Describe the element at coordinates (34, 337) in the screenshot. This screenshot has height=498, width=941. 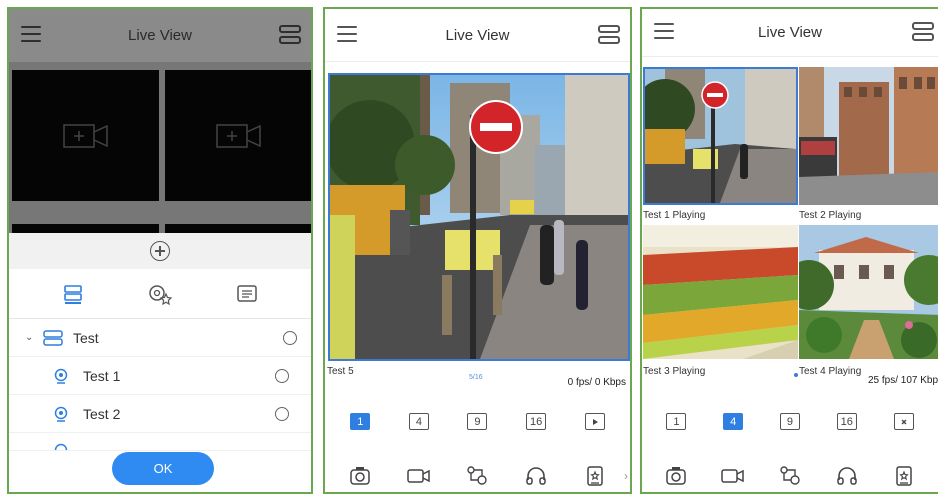
I see `chevron-down-icon: ⌄` at that location.